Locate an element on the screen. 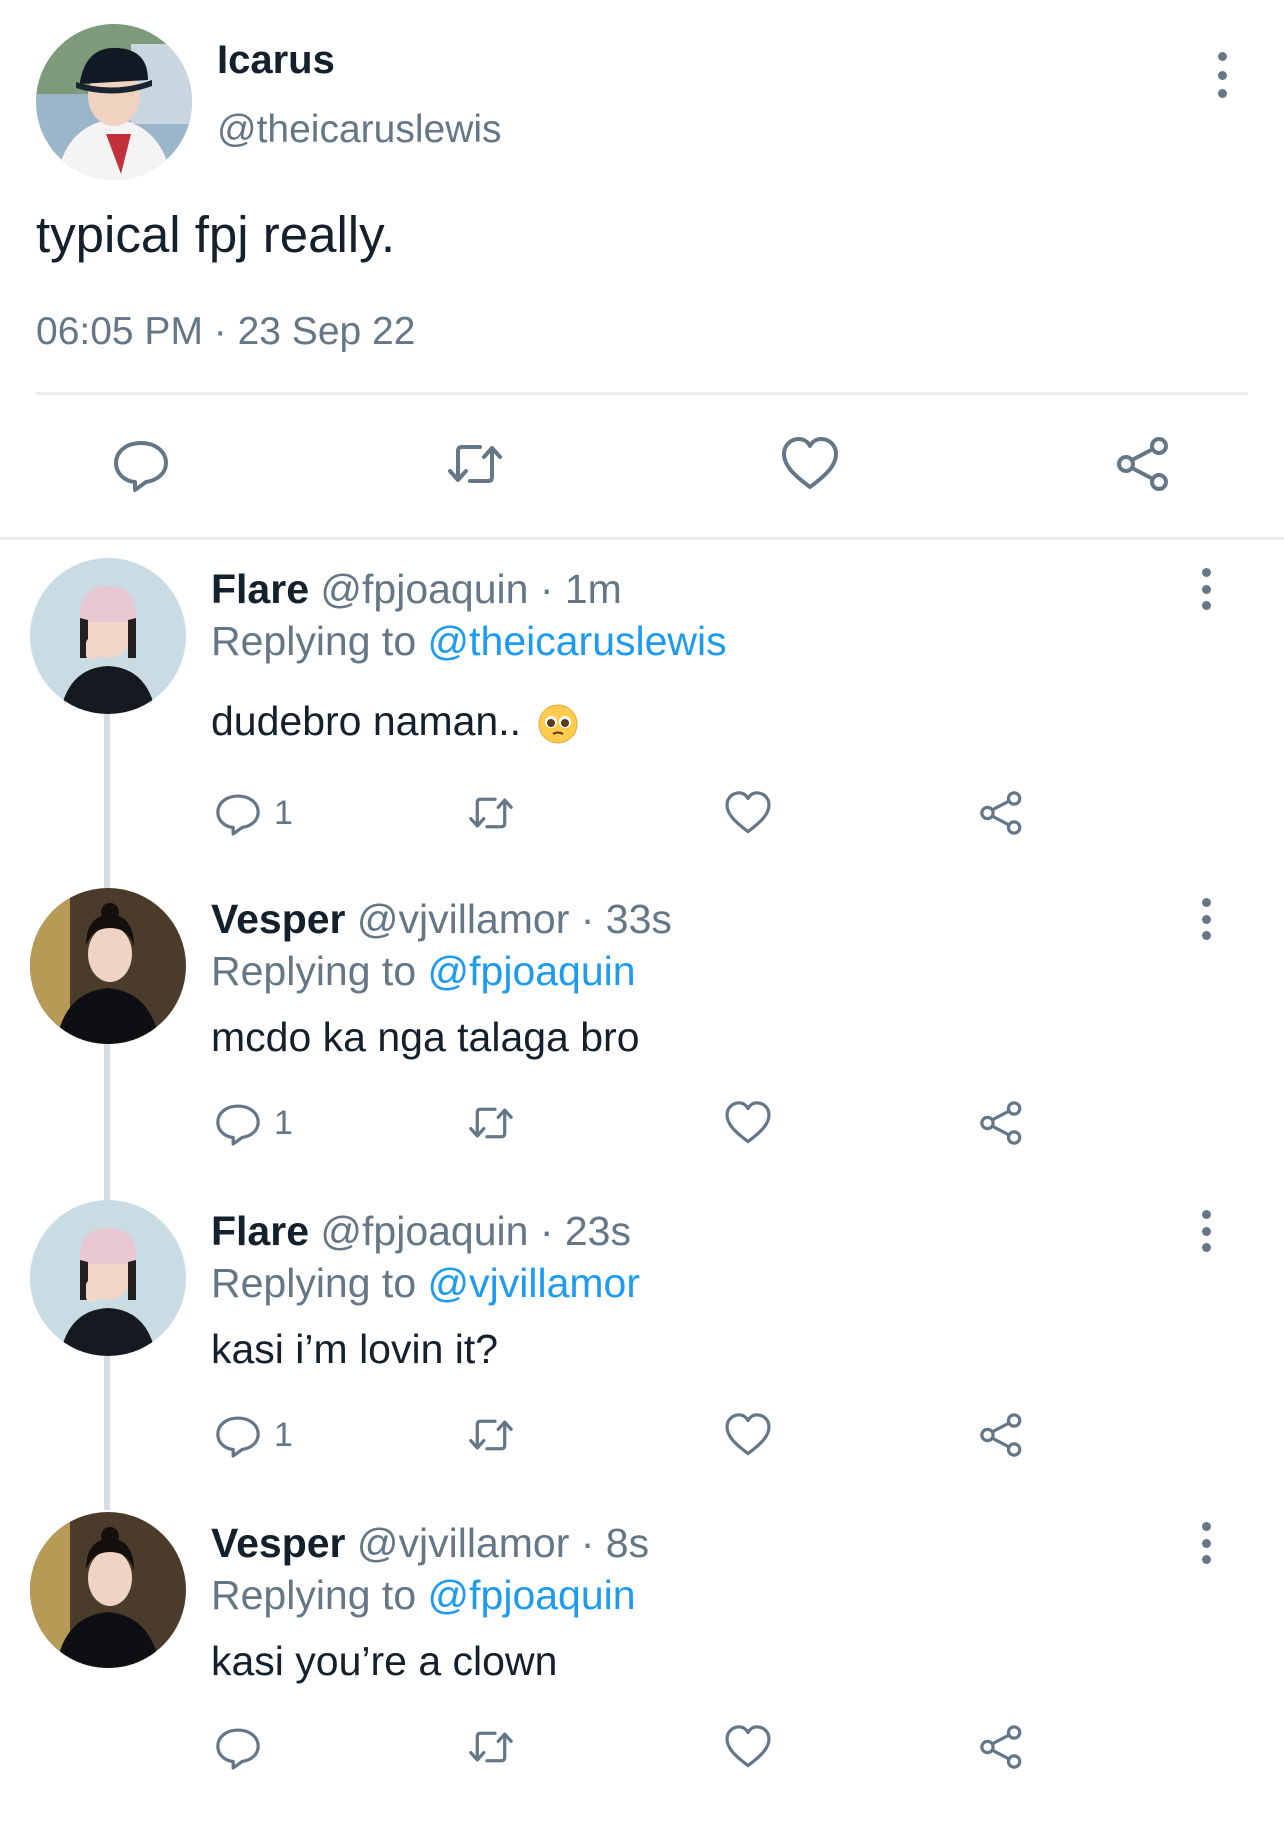 Image resolution: width=1284 pixels, height=1824 pixels. mention-link: @theicaruslewis is located at coordinates (577, 641).